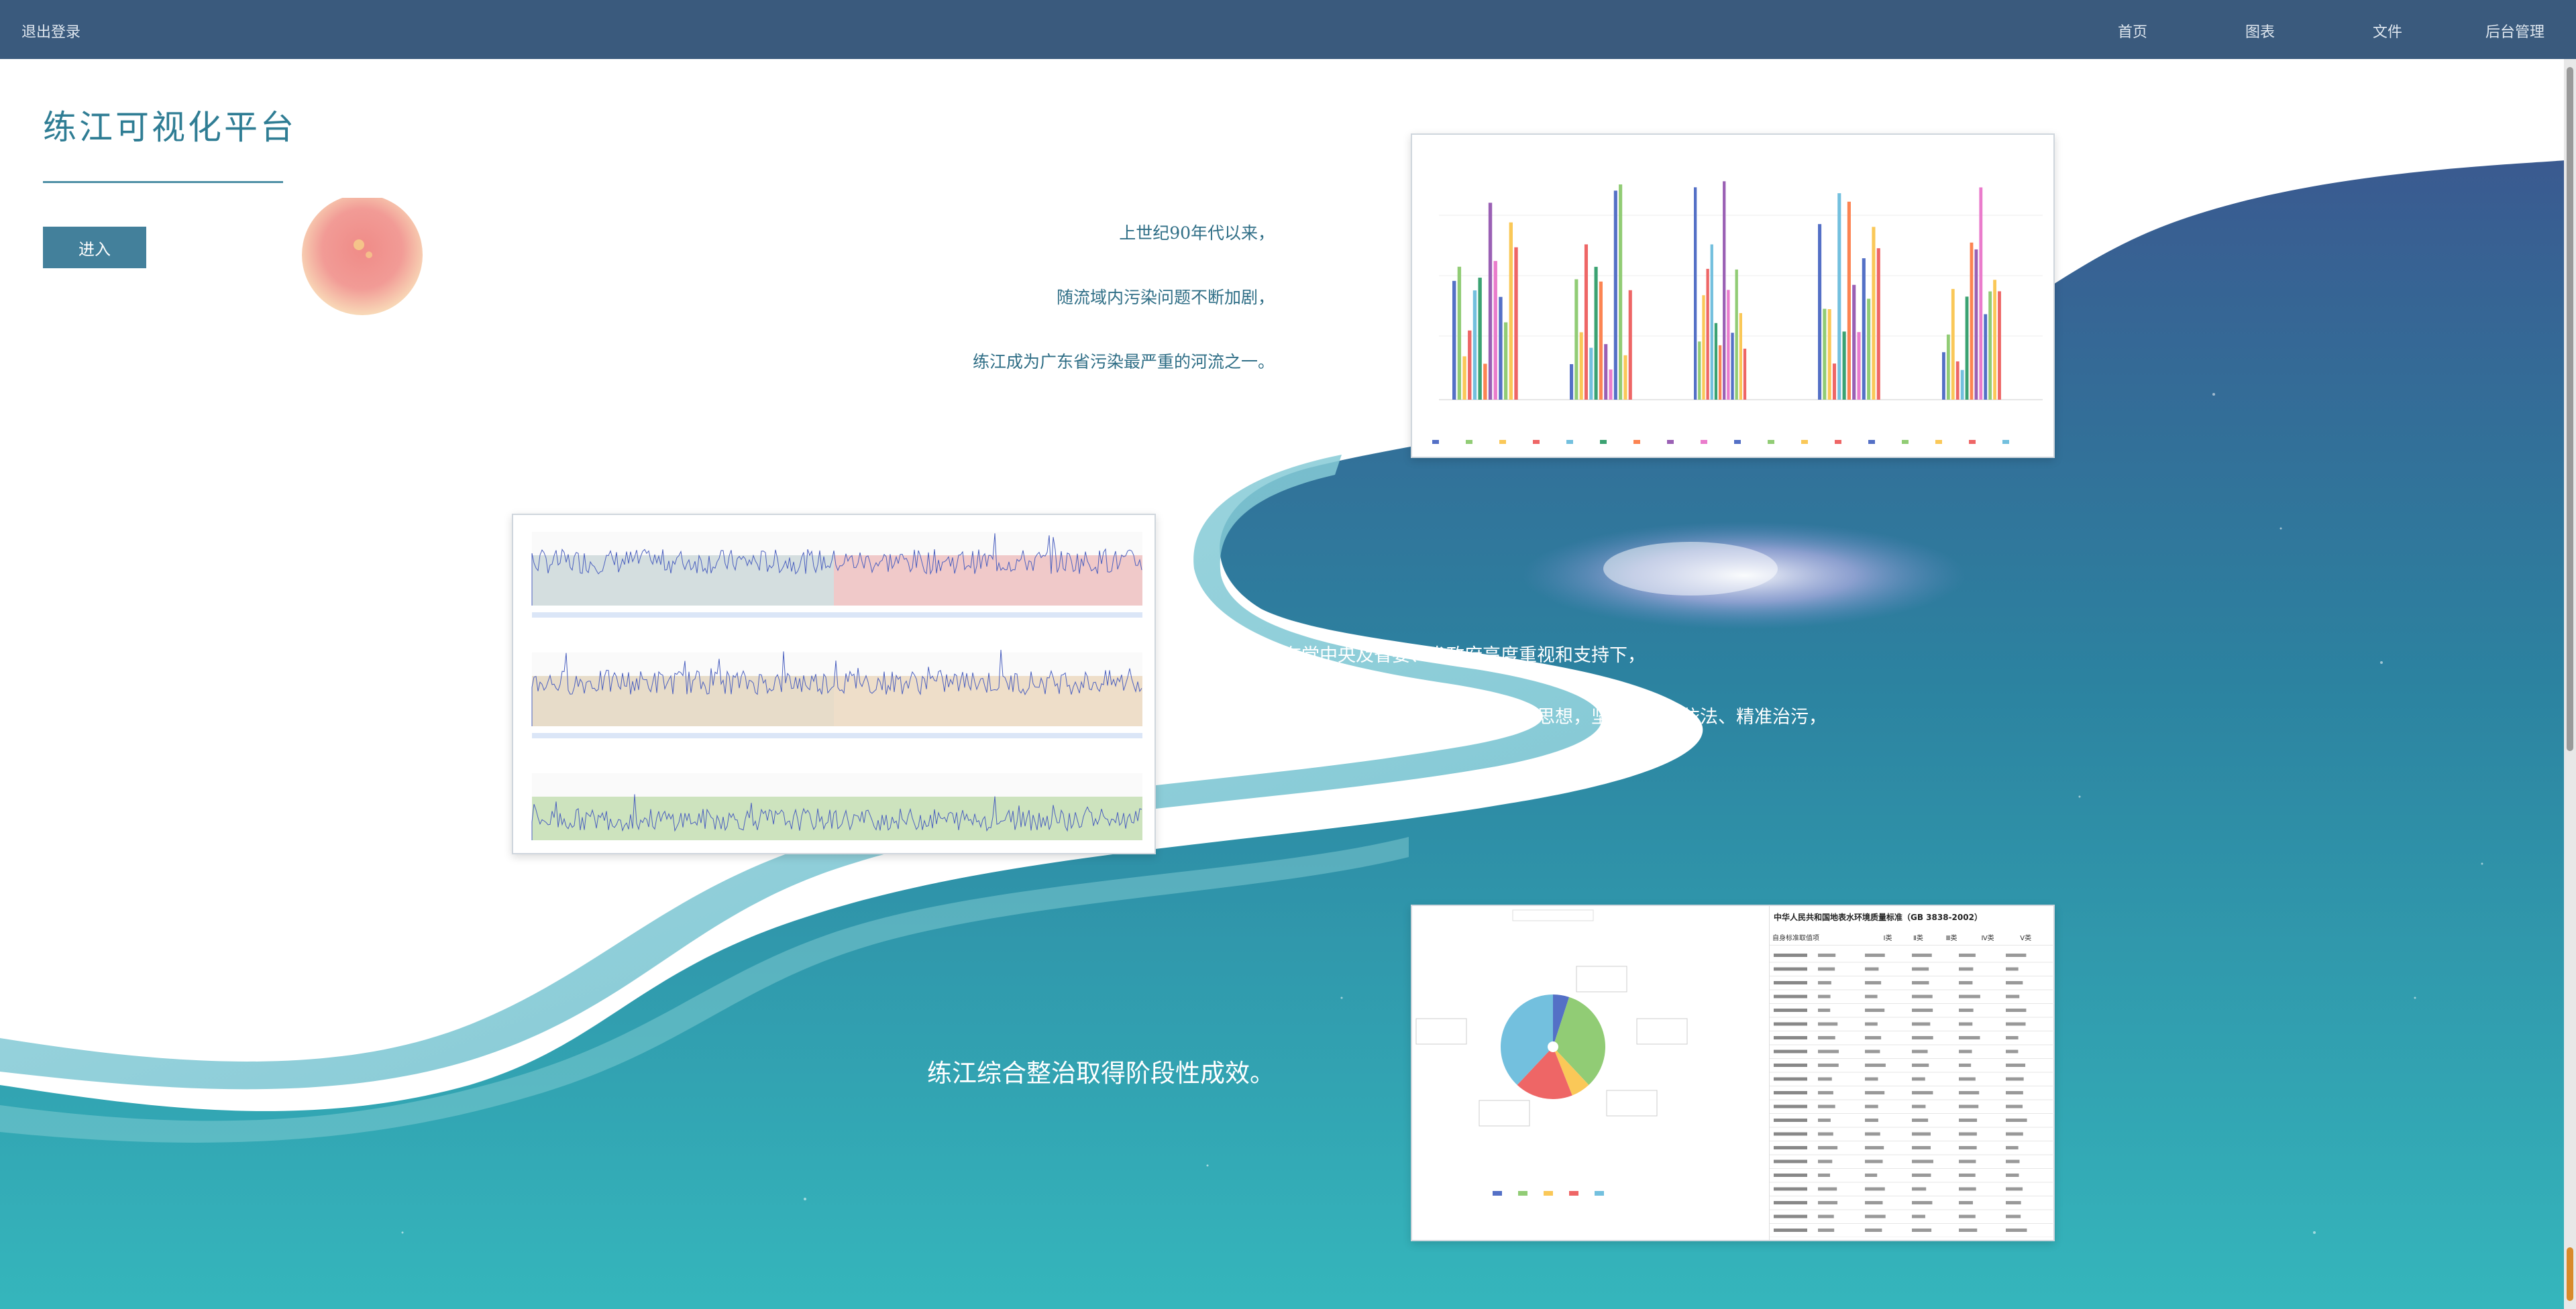 Image resolution: width=2576 pixels, height=1309 pixels. What do you see at coordinates (1998, 938) in the screenshot?
I see `table-header-cell: Ⅳ类` at bounding box center [1998, 938].